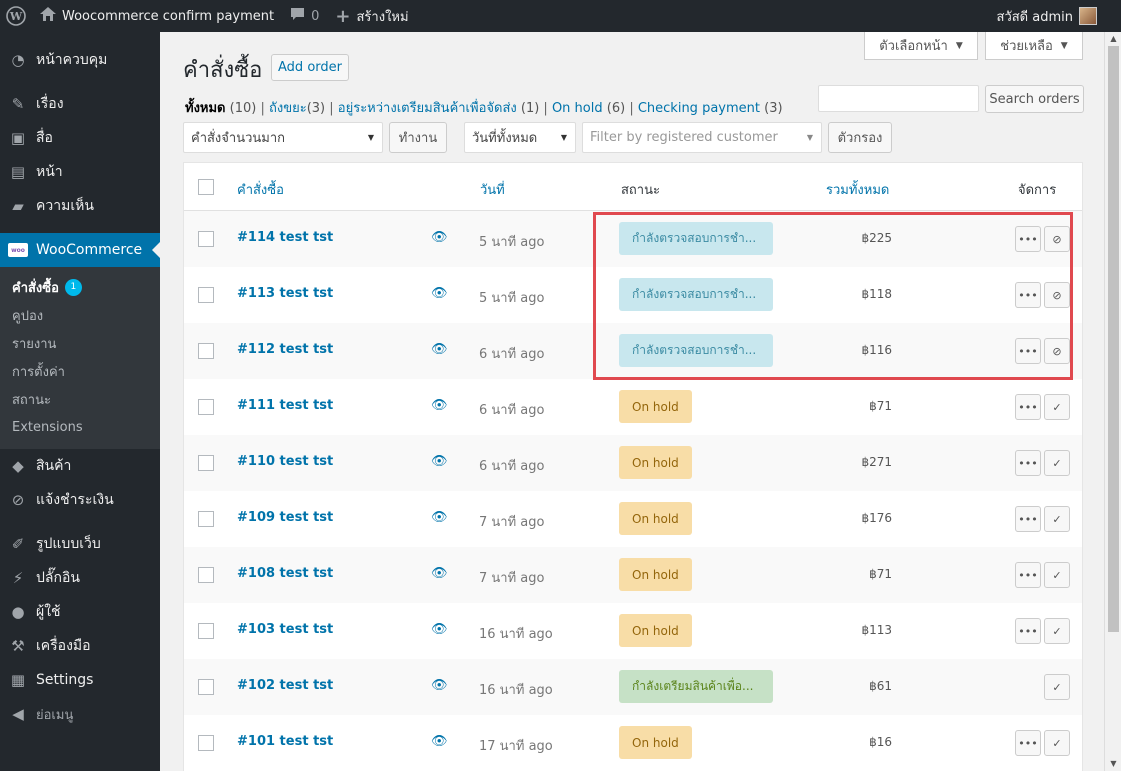 The width and height of the screenshot is (1121, 771). I want to click on box-icon: ◆, so click(18, 466).